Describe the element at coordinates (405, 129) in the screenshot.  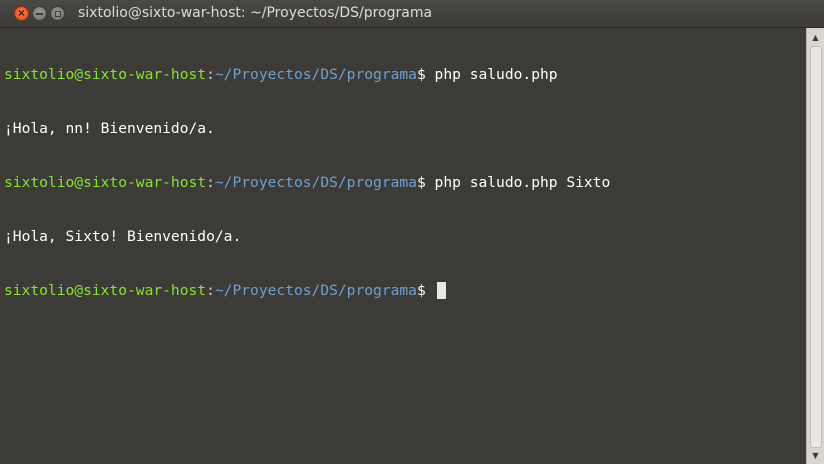
I see `output-line: ¡Hola, nn! Bienvenido/a.` at that location.